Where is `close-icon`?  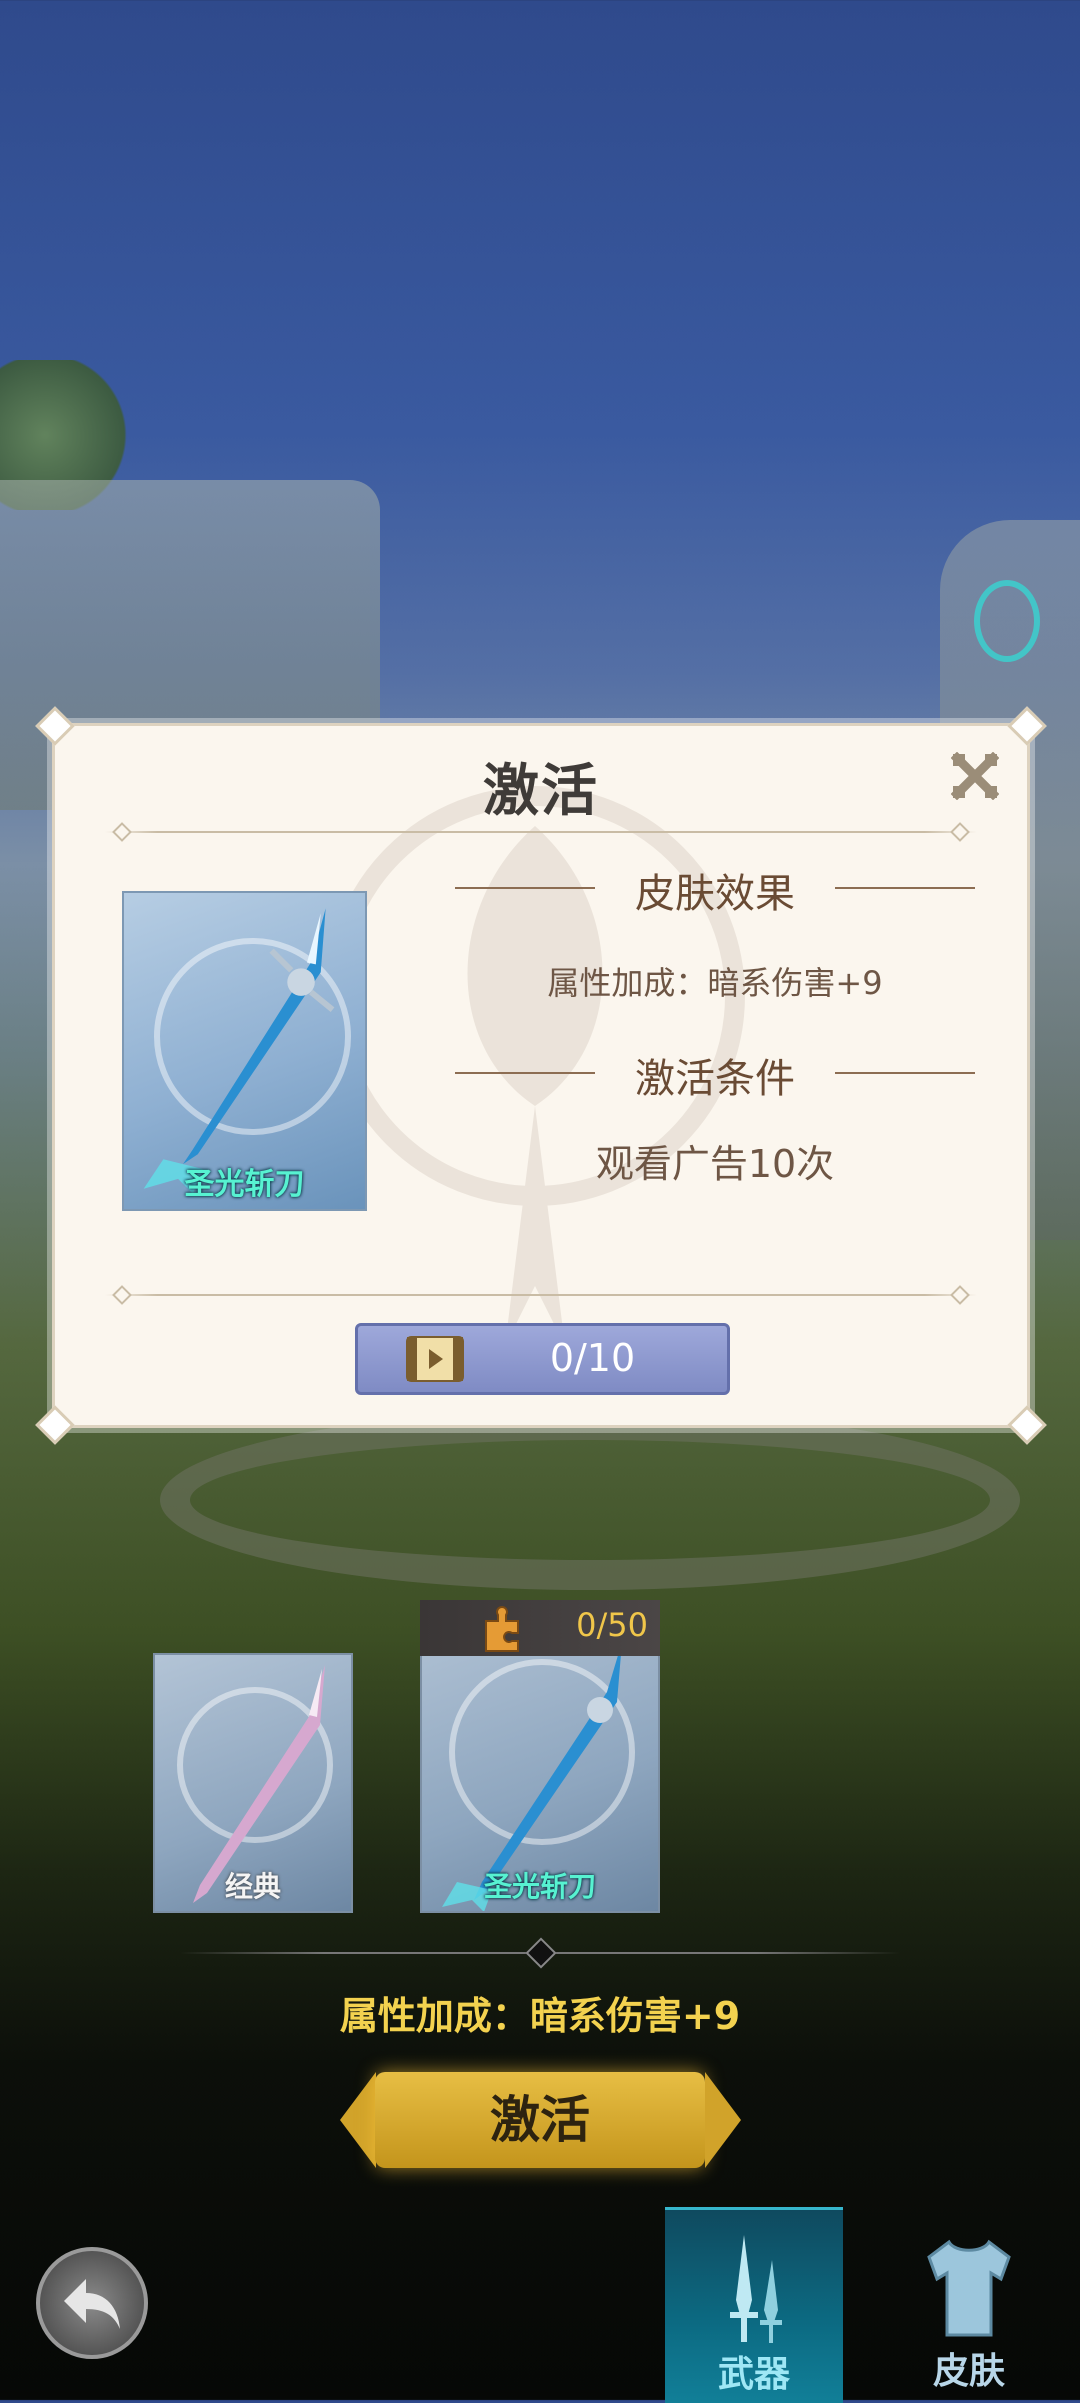 close-icon is located at coordinates (975, 776).